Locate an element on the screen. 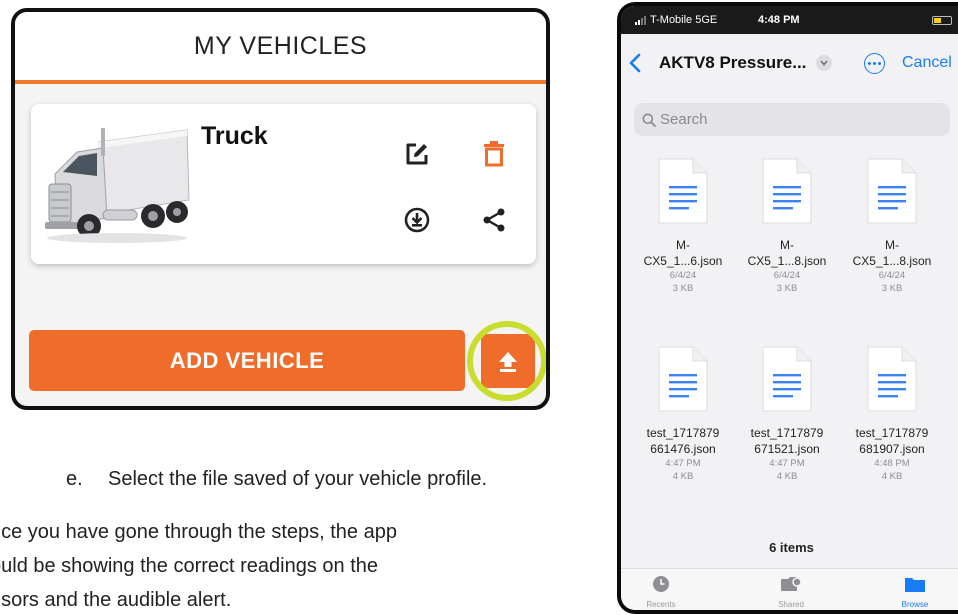 Image resolution: width=958 pixels, height=615 pixels. upload-vehicle-button is located at coordinates (508, 361).